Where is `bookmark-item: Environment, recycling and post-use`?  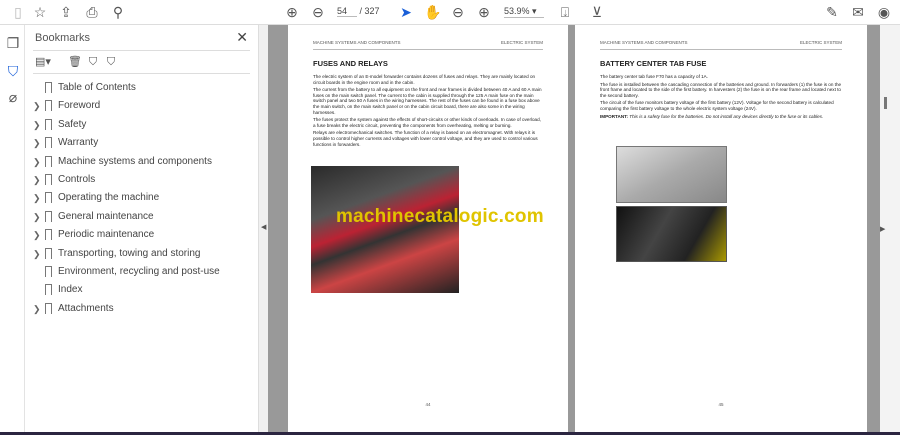
bookmark-item: Environment, recycling and post-use is located at coordinates (141, 272).